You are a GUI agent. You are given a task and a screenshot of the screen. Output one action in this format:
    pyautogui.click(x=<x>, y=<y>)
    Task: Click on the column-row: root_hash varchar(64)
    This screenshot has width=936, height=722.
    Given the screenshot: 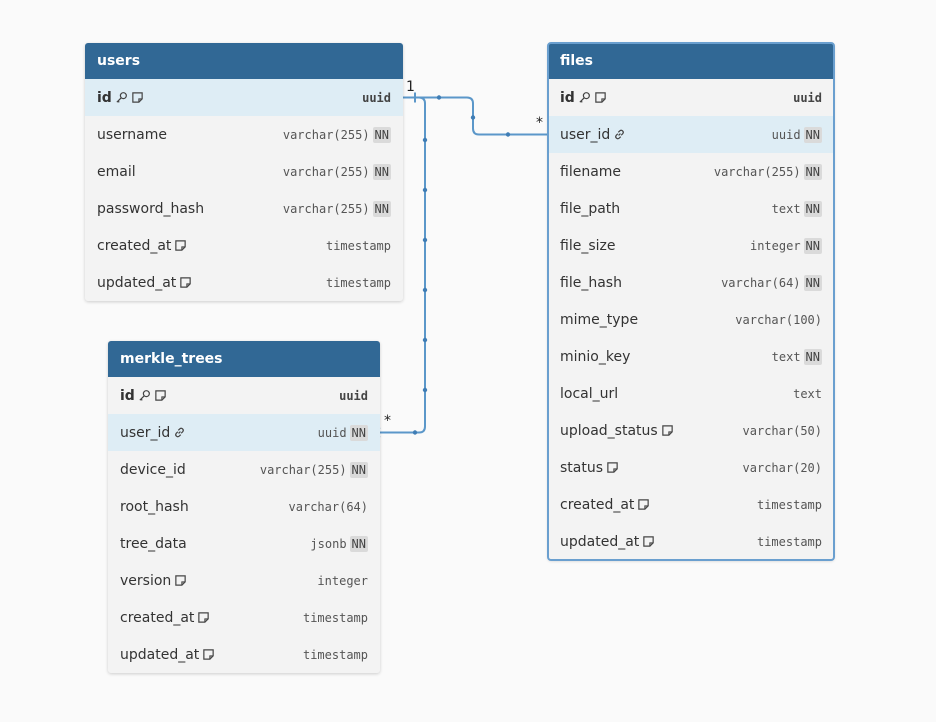 What is the action you would take?
    pyautogui.click(x=244, y=506)
    